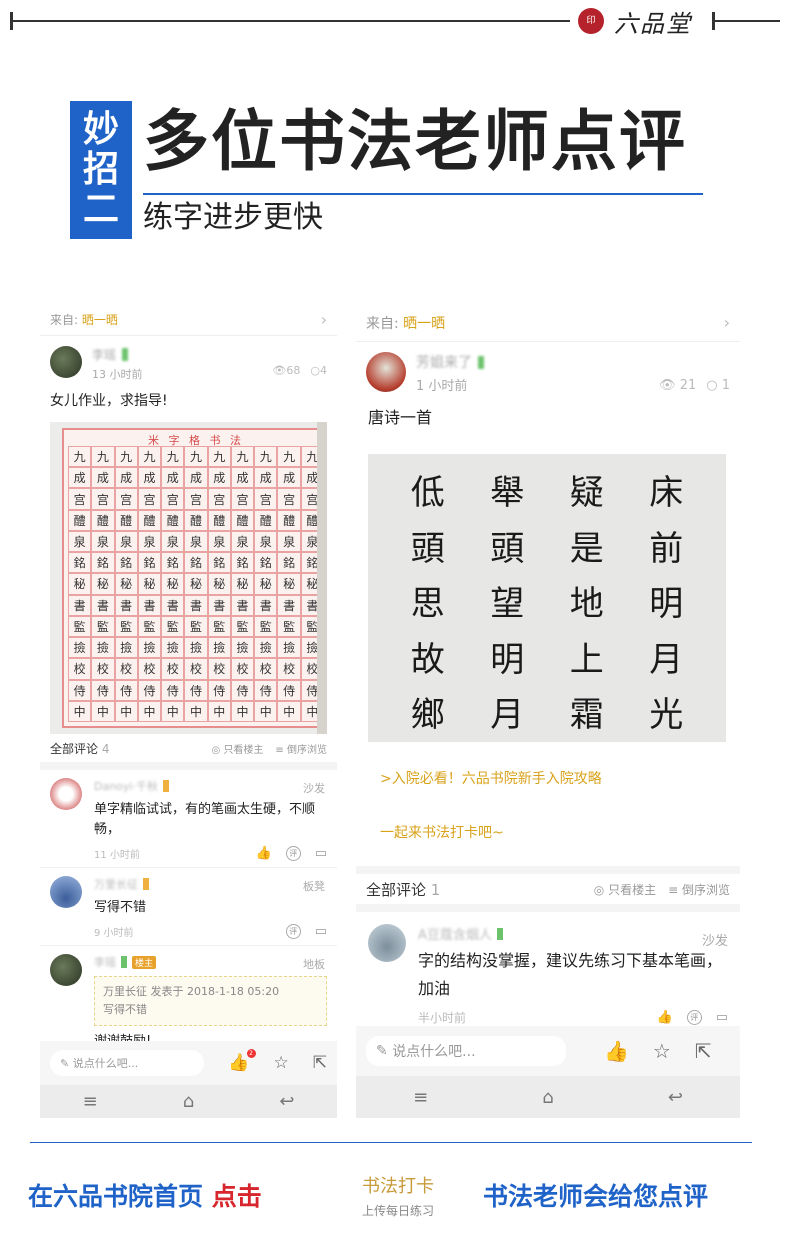  I want to click on comment-username: Danoyi·千秋, so click(126, 786).